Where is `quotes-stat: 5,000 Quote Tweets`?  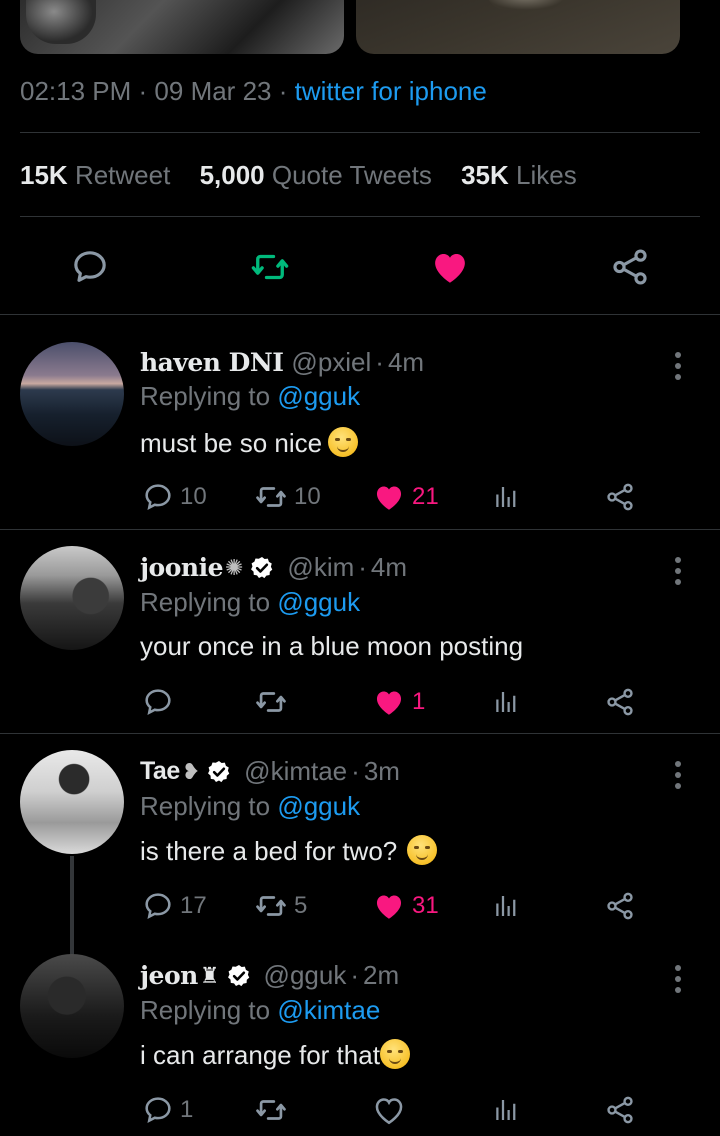 quotes-stat: 5,000 Quote Tweets is located at coordinates (327, 175).